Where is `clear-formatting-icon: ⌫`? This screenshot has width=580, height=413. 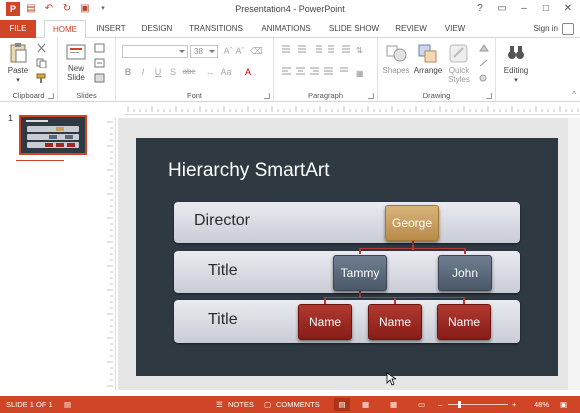 clear-formatting-icon: ⌫ is located at coordinates (256, 51).